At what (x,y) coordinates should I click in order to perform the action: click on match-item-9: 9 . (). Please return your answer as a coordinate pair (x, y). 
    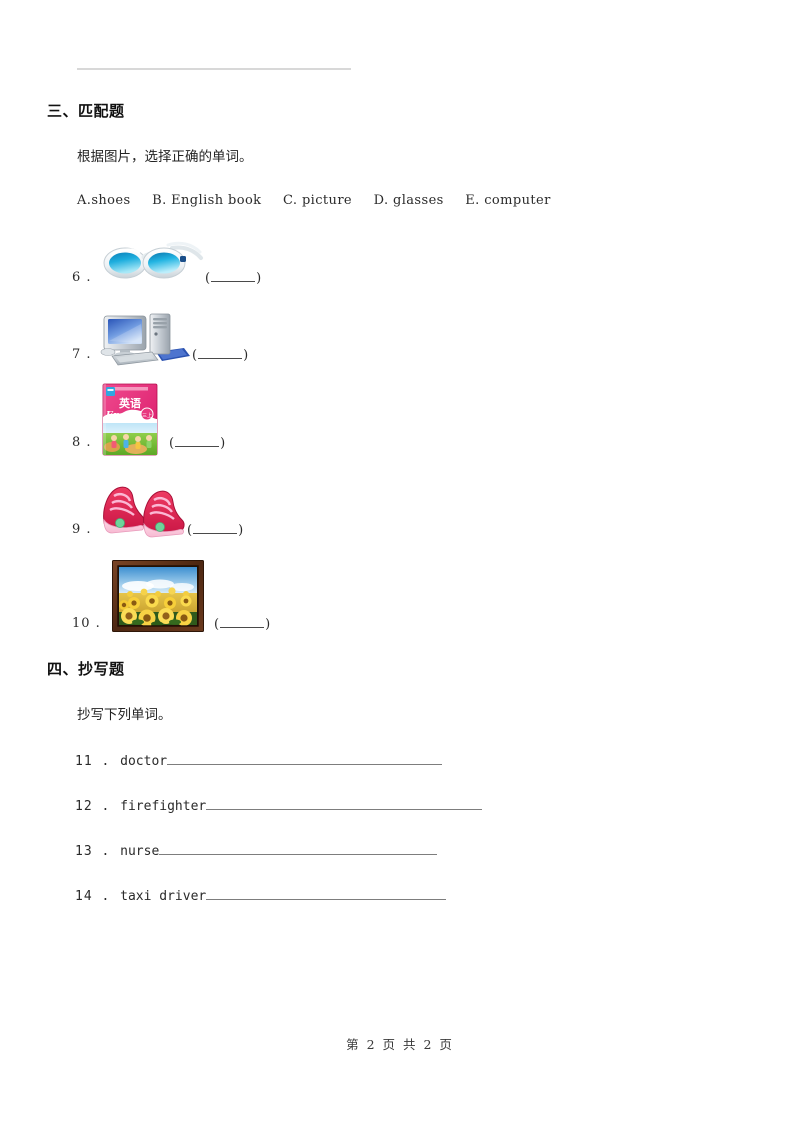
    Looking at the image, I should click on (282, 509).